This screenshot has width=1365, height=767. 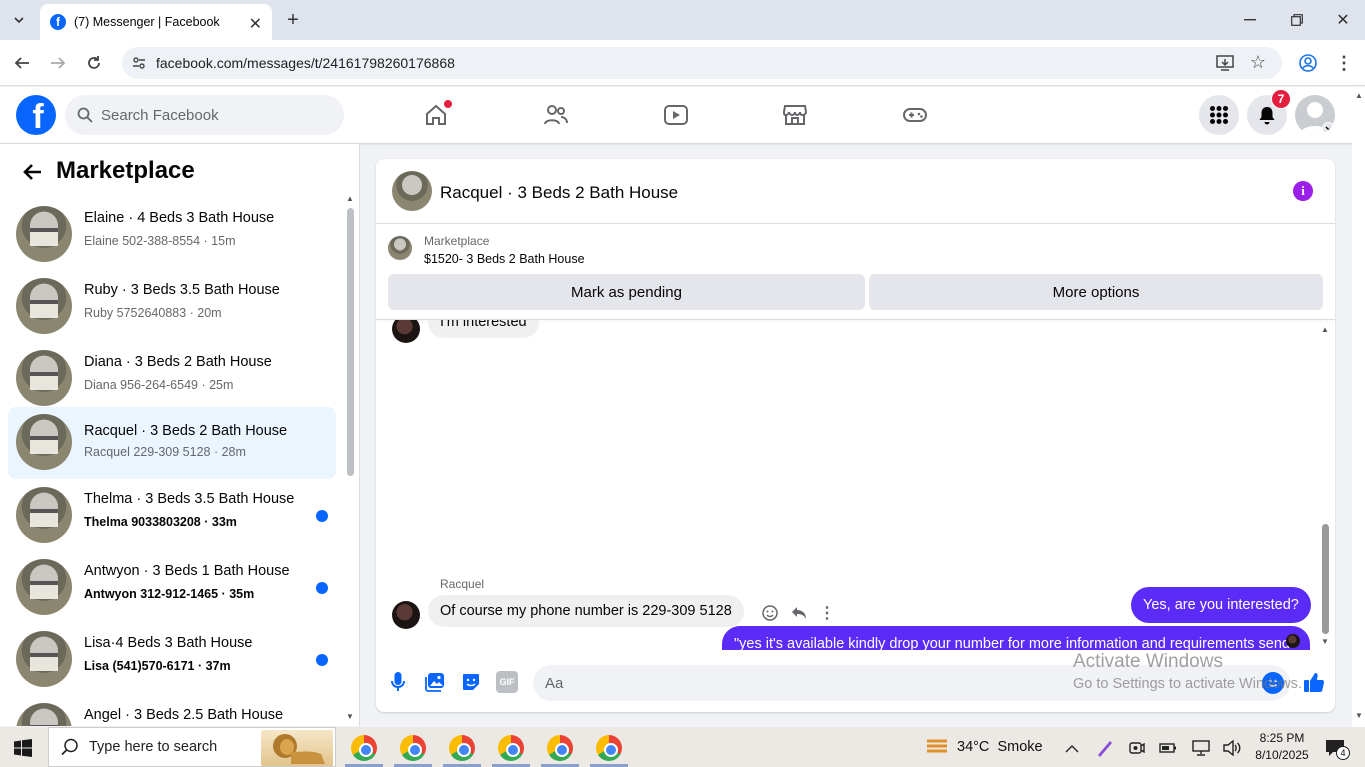 What do you see at coordinates (1137, 748) in the screenshot?
I see `screen-capture-icon` at bounding box center [1137, 748].